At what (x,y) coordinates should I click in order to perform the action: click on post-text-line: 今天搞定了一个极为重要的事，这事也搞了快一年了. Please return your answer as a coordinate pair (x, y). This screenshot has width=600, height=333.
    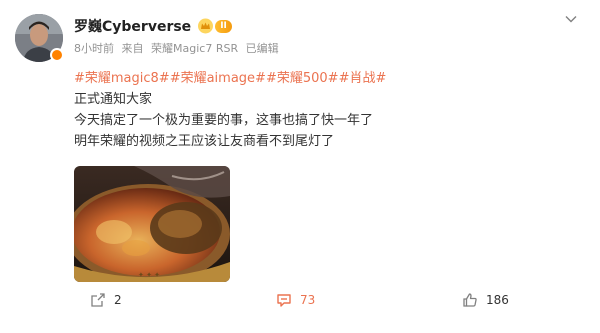
    Looking at the image, I should click on (224, 120).